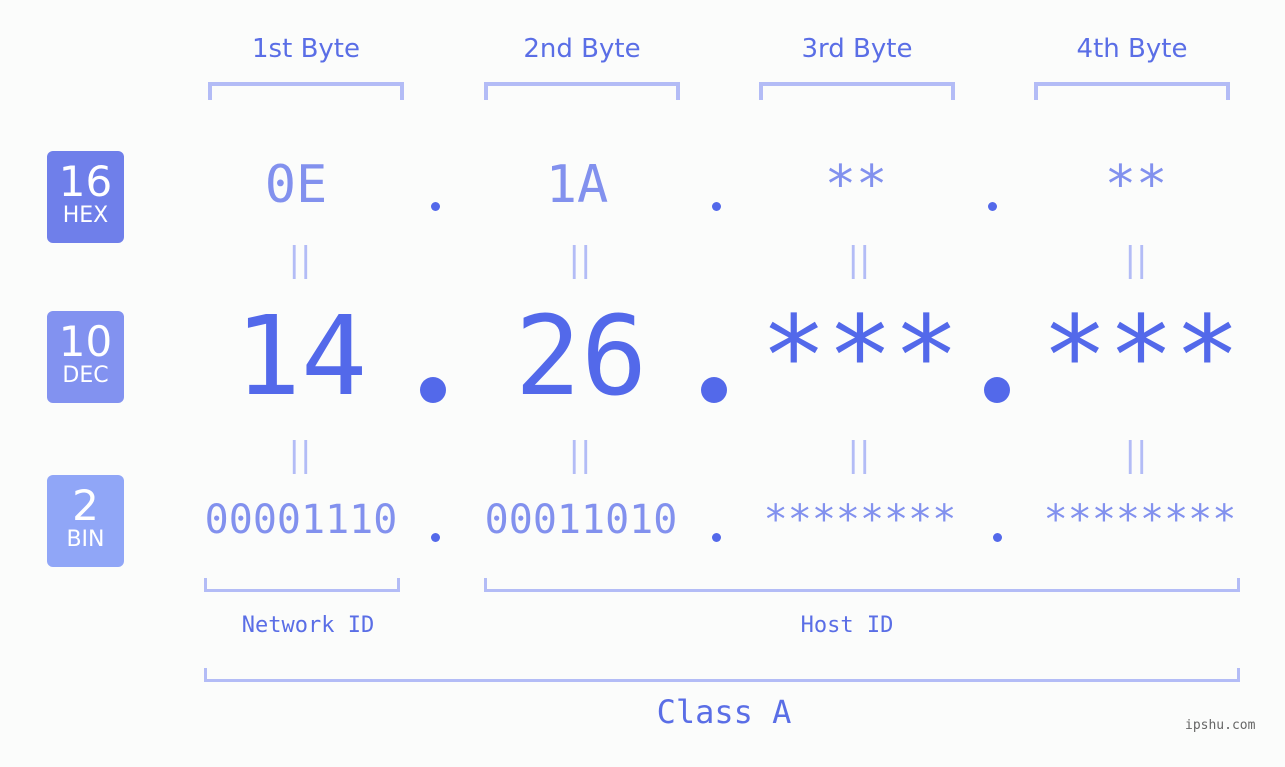 The width and height of the screenshot is (1285, 767). I want to click on hex-badge: 16 HEX, so click(85, 197).